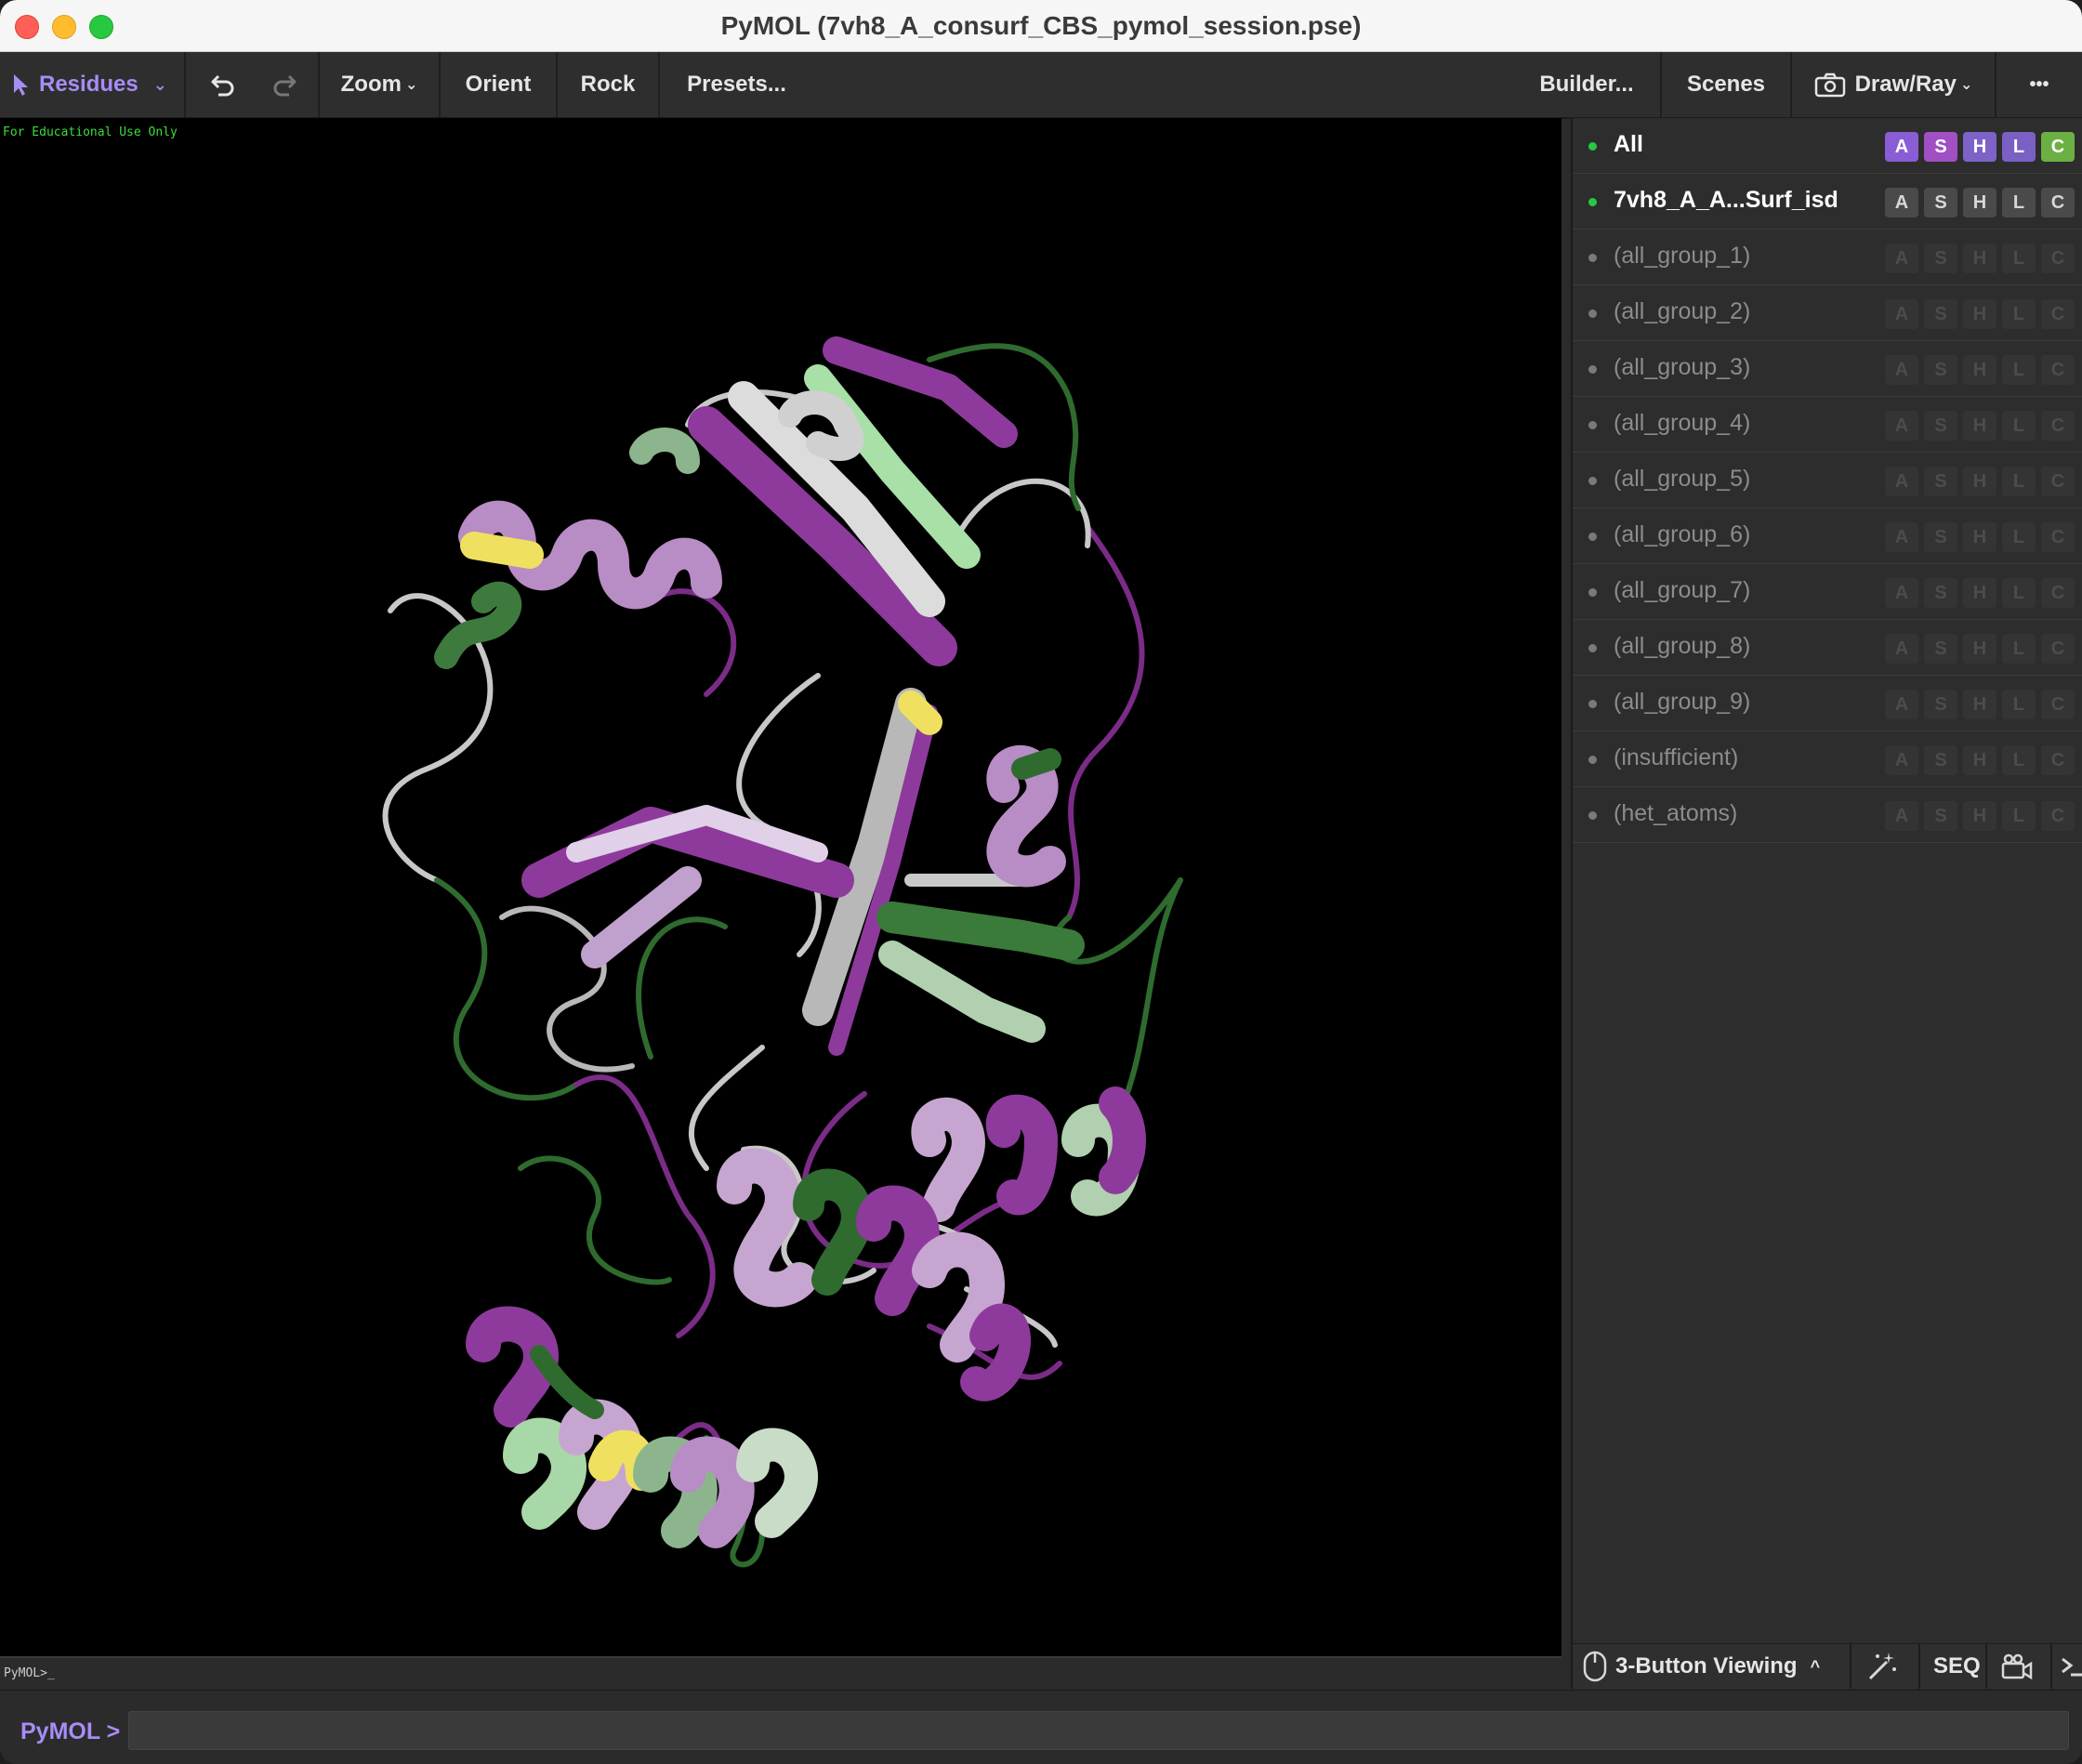 The height and width of the screenshot is (1764, 2082). Describe the element at coordinates (1727, 84) in the screenshot. I see `scenes-button: Scenes` at that location.